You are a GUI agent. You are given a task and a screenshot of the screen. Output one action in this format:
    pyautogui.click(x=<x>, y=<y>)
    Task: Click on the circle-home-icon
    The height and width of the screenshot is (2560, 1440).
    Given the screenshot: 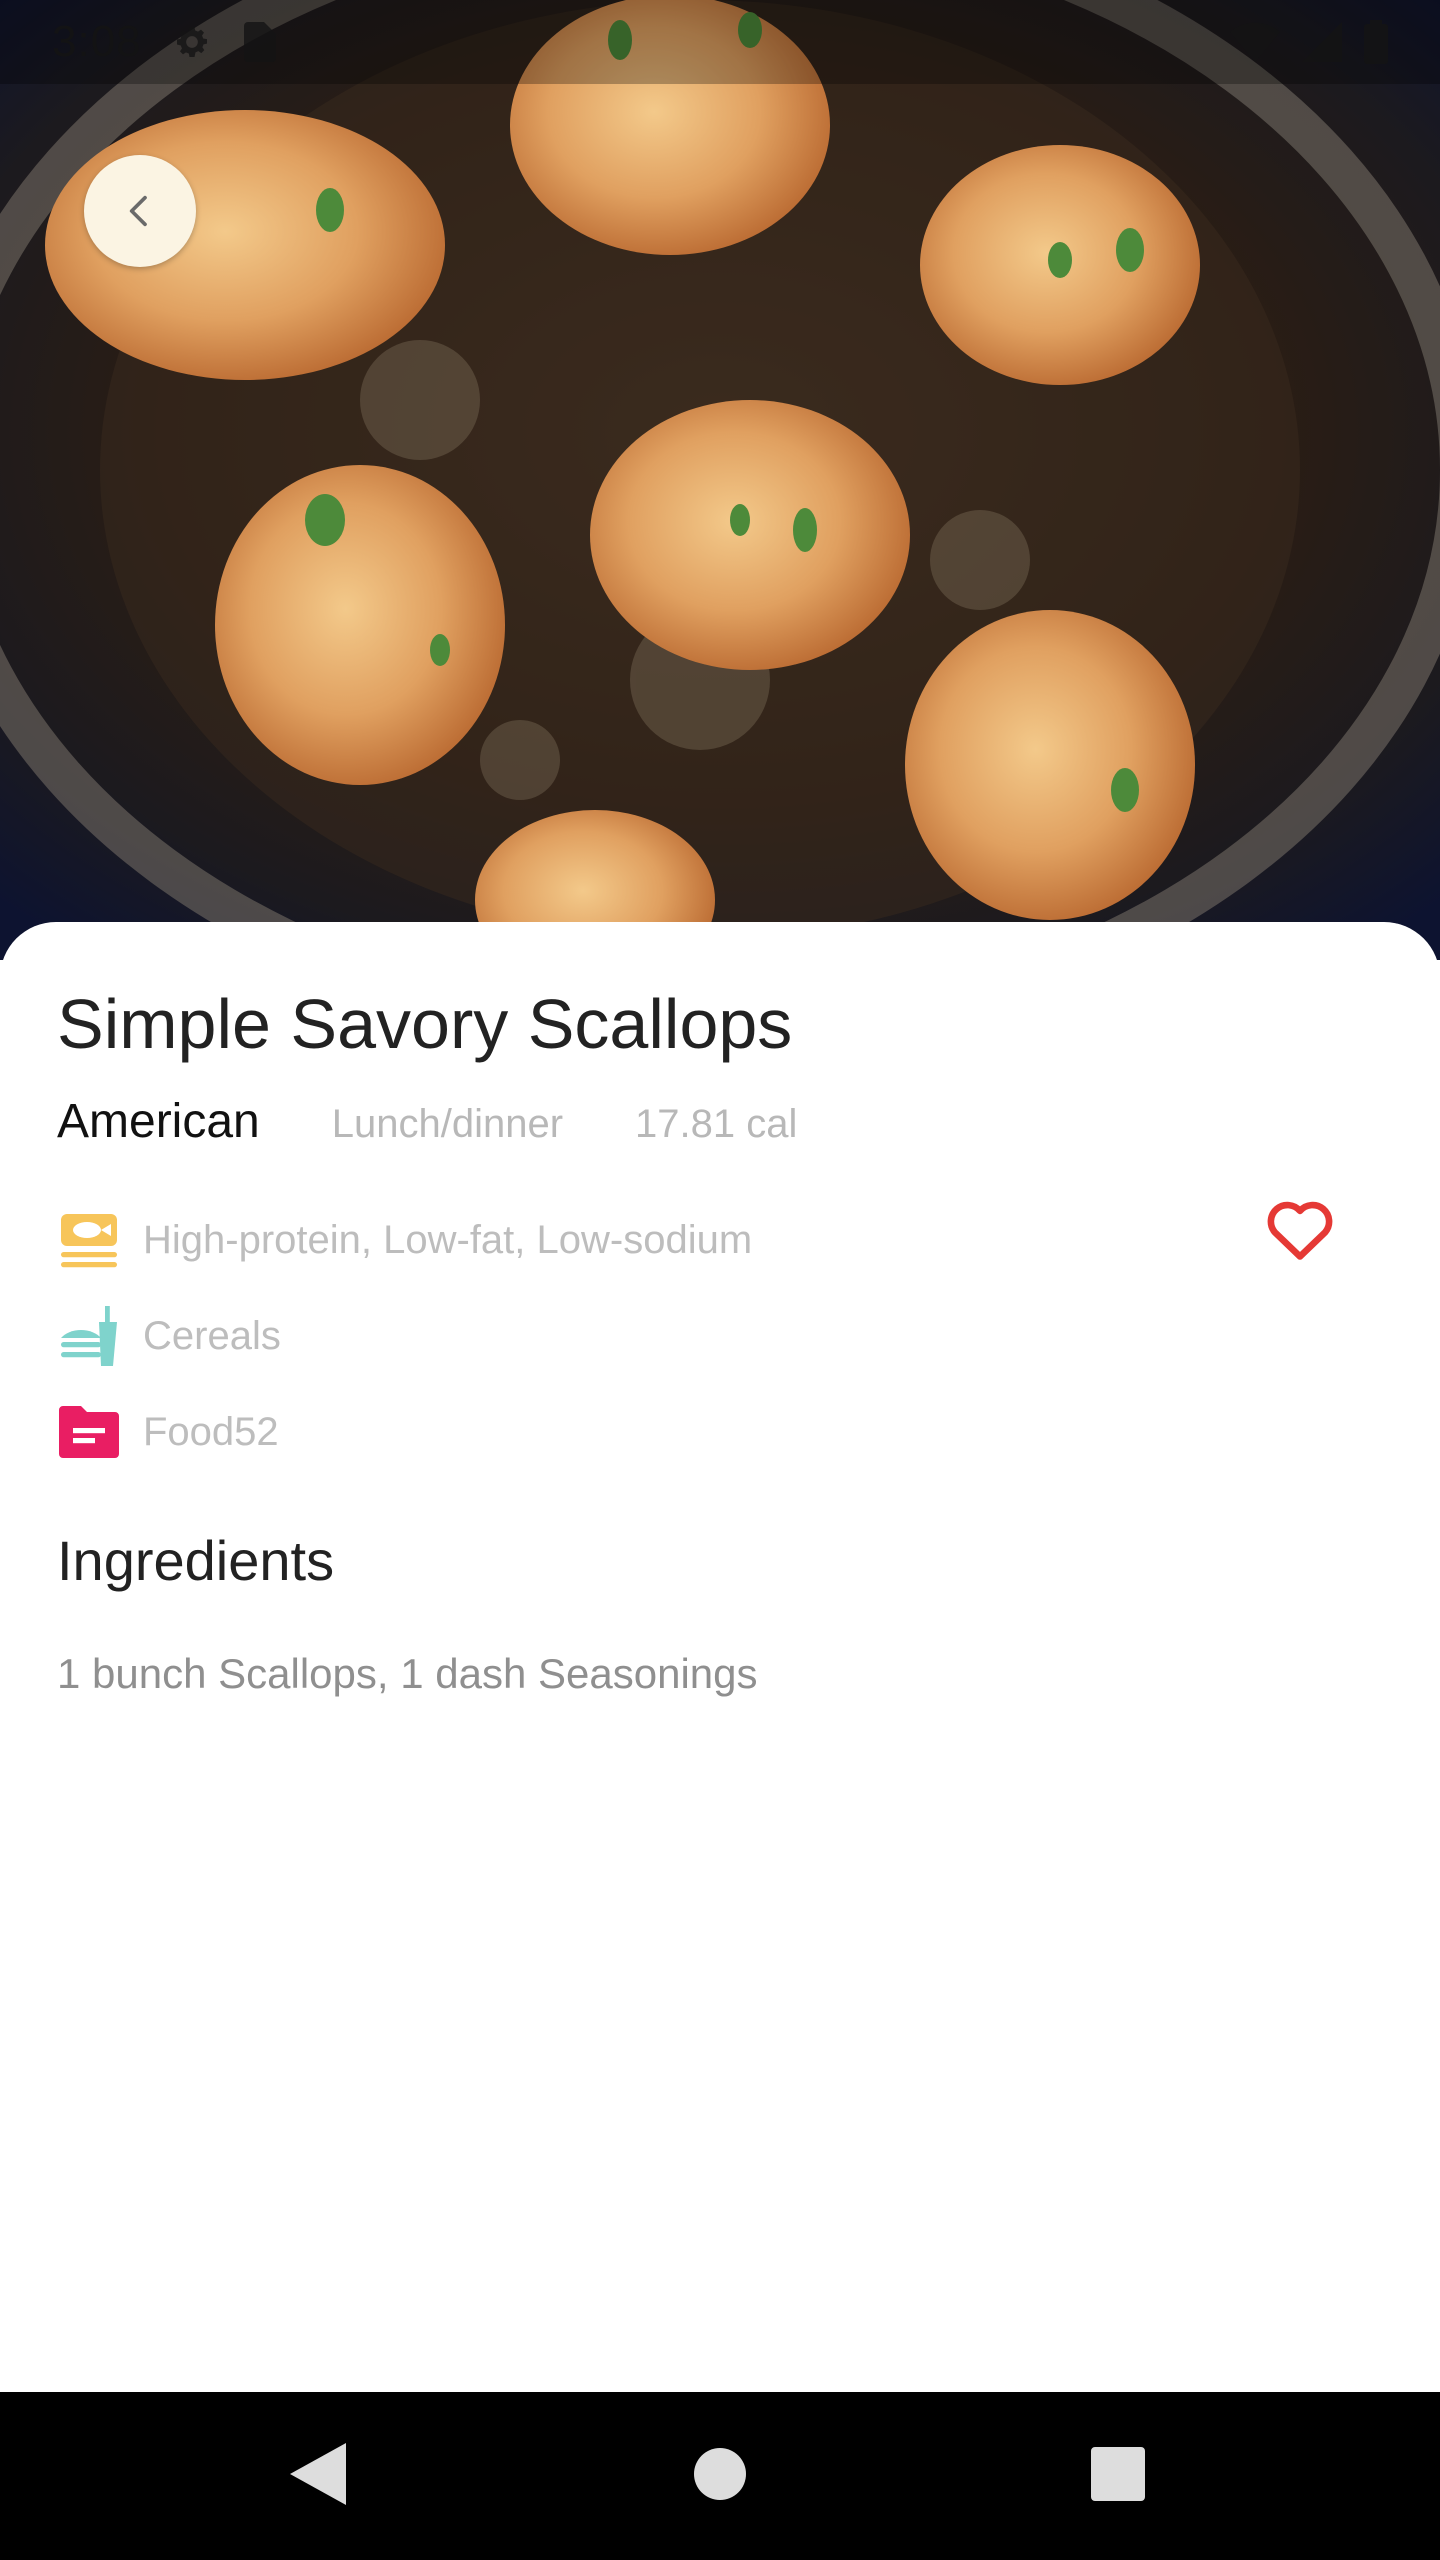 What is the action you would take?
    pyautogui.click(x=720, y=2476)
    